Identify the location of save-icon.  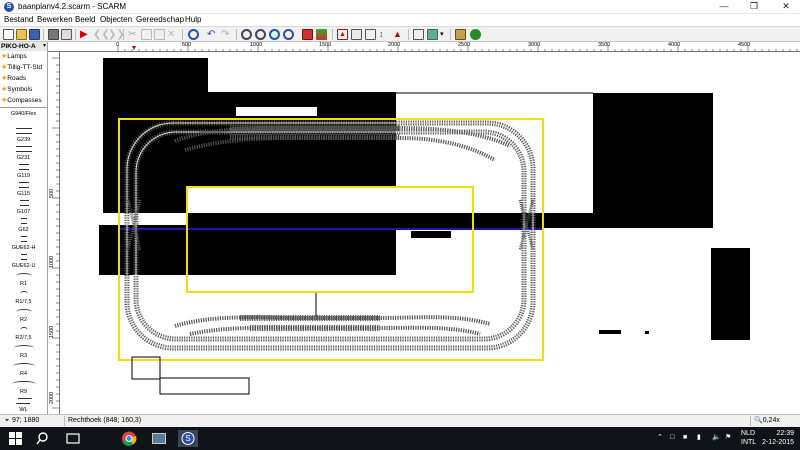
(34, 34).